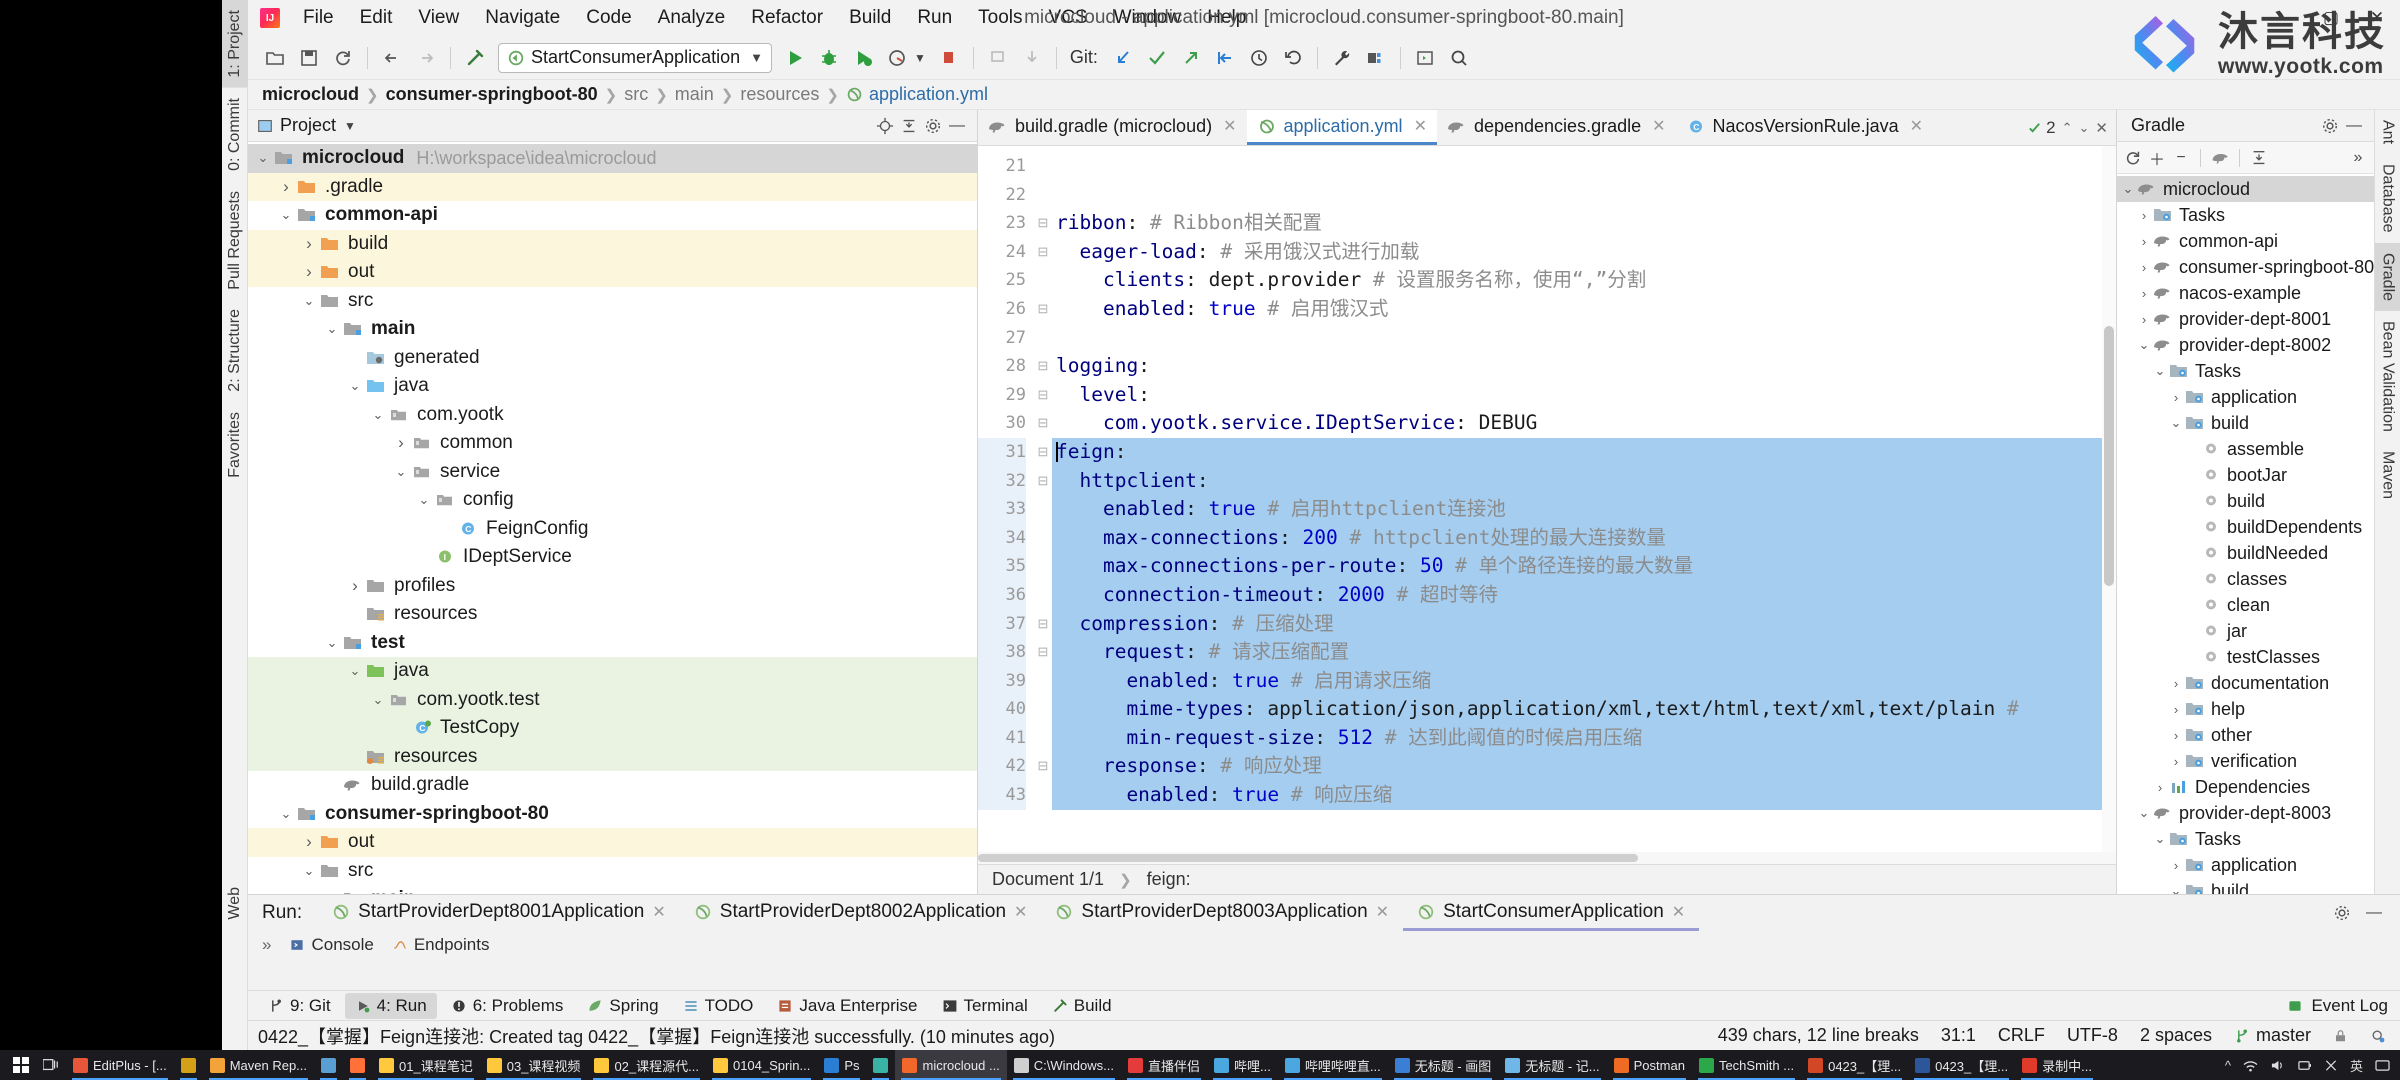 The height and width of the screenshot is (1080, 2400). What do you see at coordinates (499, 913) in the screenshot?
I see `run-tab: StartProviderDept8001Application ✕` at bounding box center [499, 913].